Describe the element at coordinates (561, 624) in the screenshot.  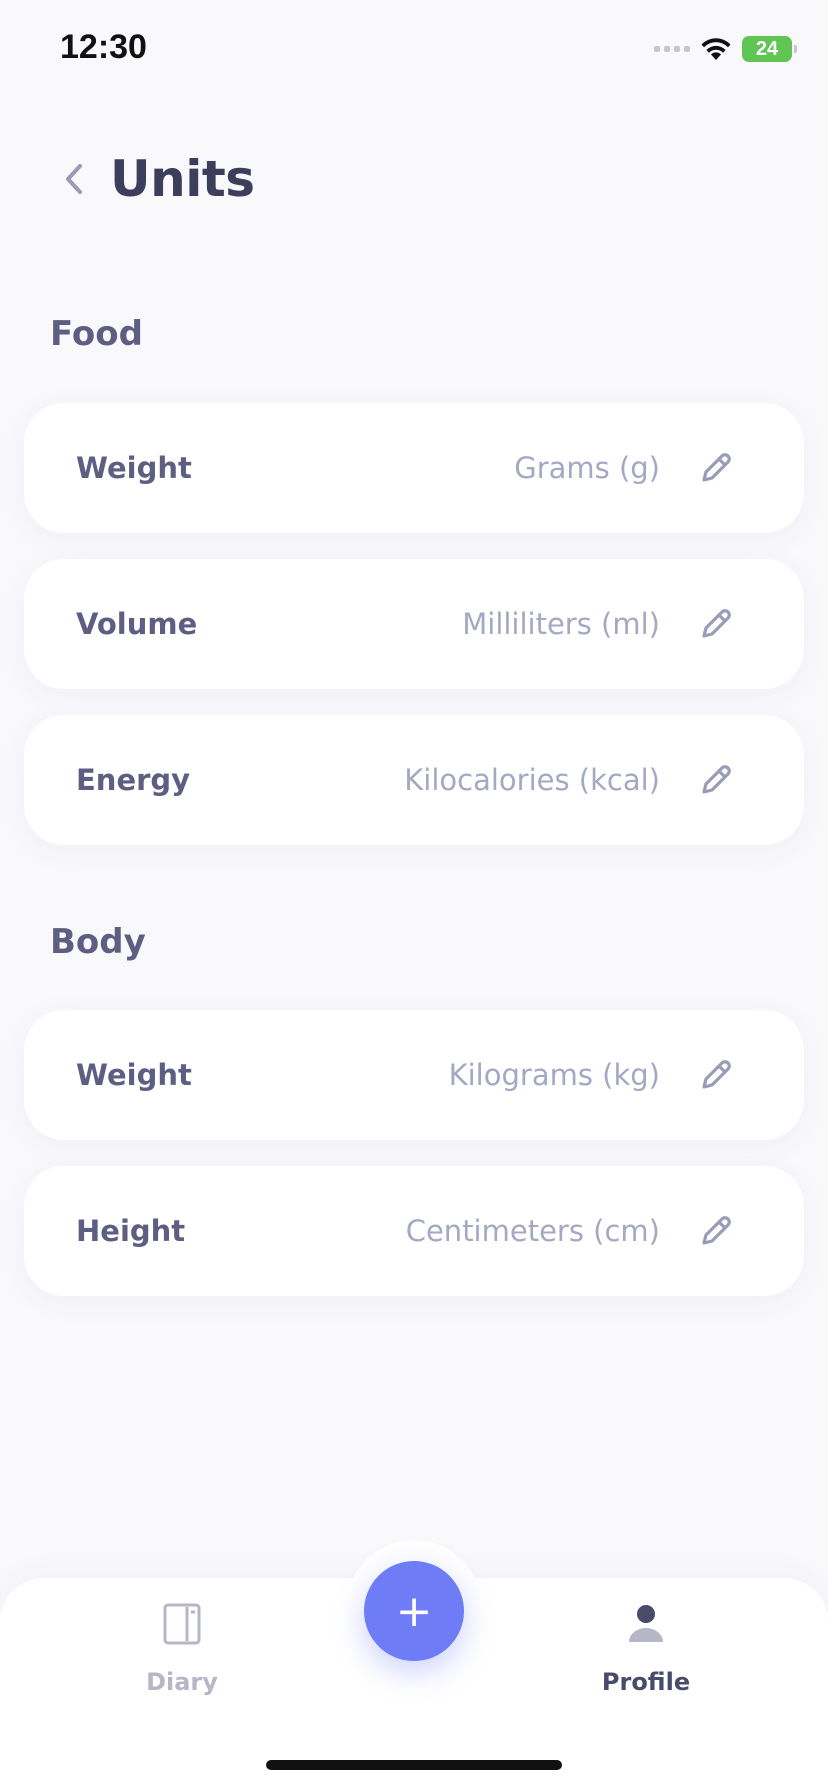
I see `unit-row-value: Milliliters (ml)` at that location.